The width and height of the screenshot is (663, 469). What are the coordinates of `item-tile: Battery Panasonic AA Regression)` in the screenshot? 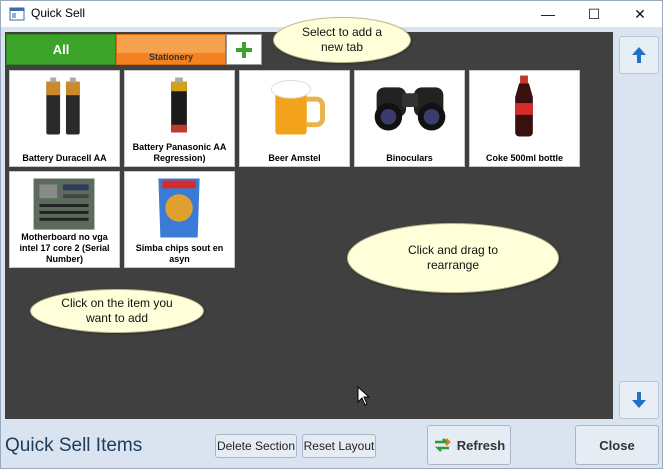 It's located at (179, 118).